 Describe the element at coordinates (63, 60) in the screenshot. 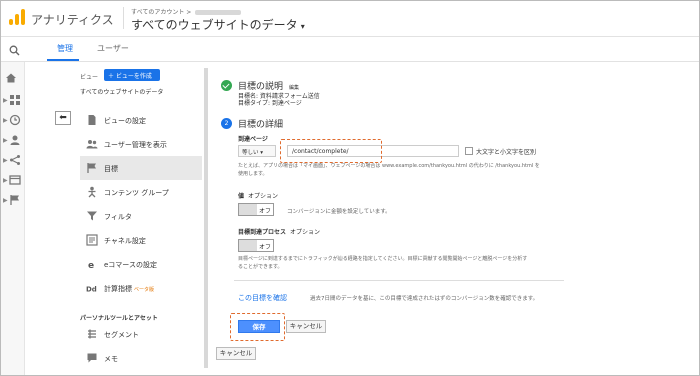

I see `active-tab-indicator` at that location.